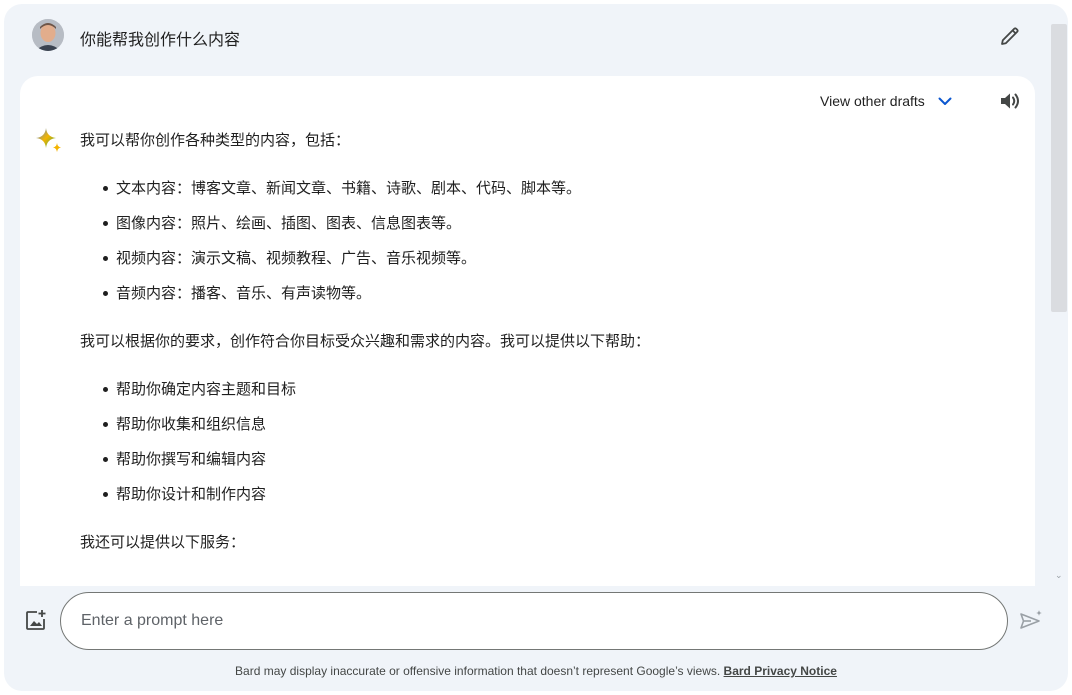 This screenshot has width=1072, height=695. Describe the element at coordinates (945, 101) in the screenshot. I see `chevron-down-icon` at that location.